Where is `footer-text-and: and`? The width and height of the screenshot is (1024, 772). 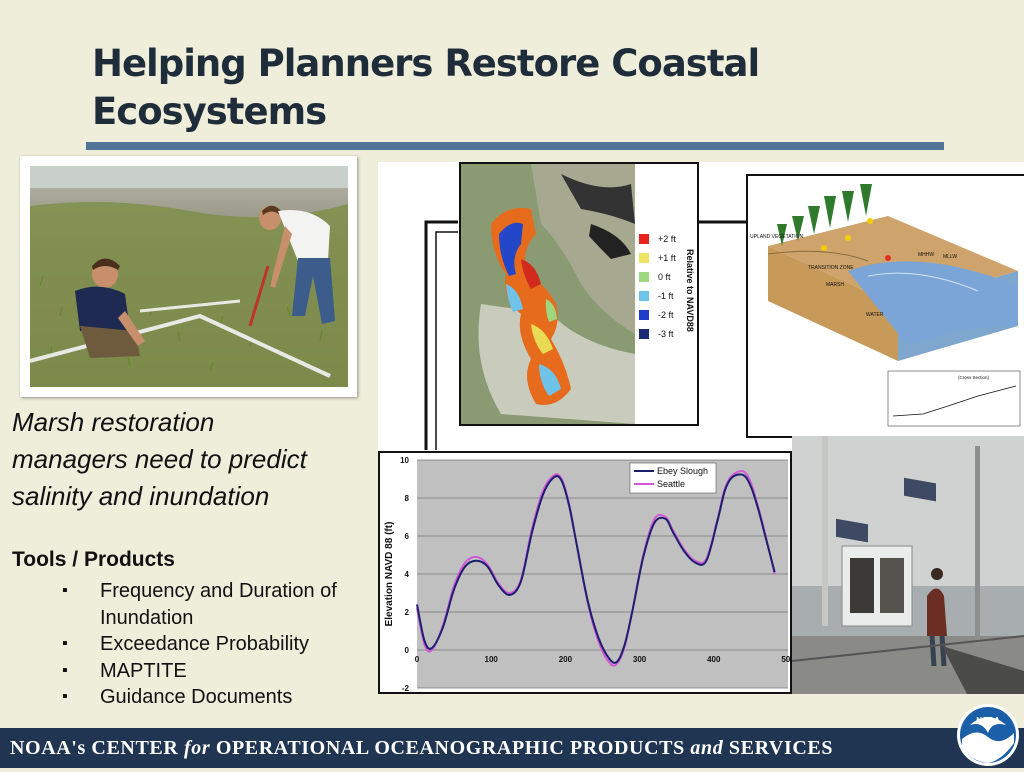
footer-text-and: and is located at coordinates (707, 748).